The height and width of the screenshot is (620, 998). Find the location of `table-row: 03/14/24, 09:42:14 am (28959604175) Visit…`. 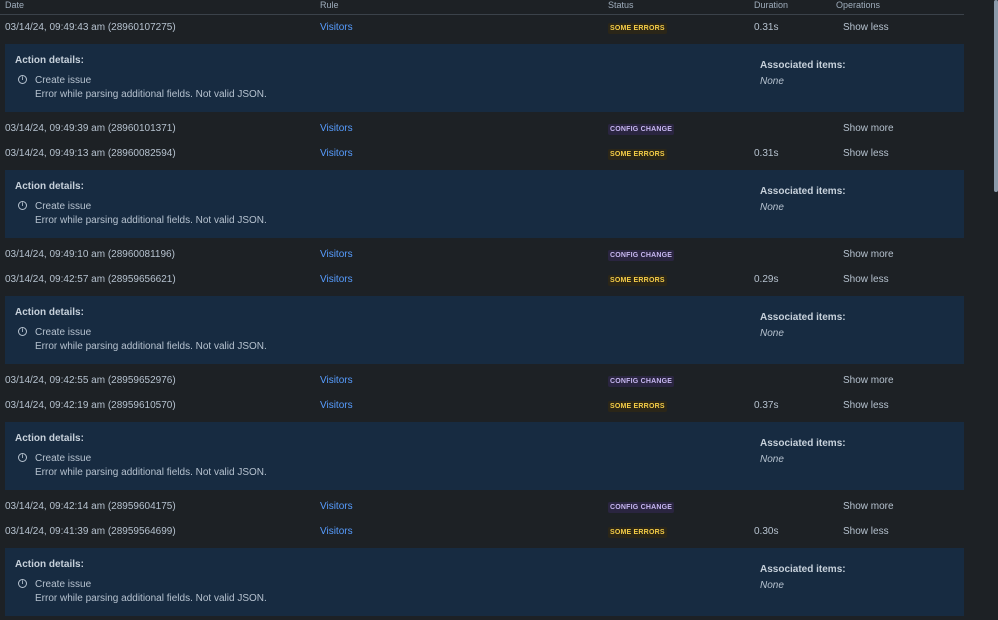

table-row: 03/14/24, 09:42:14 am (28959604175) Visit… is located at coordinates (482, 506).